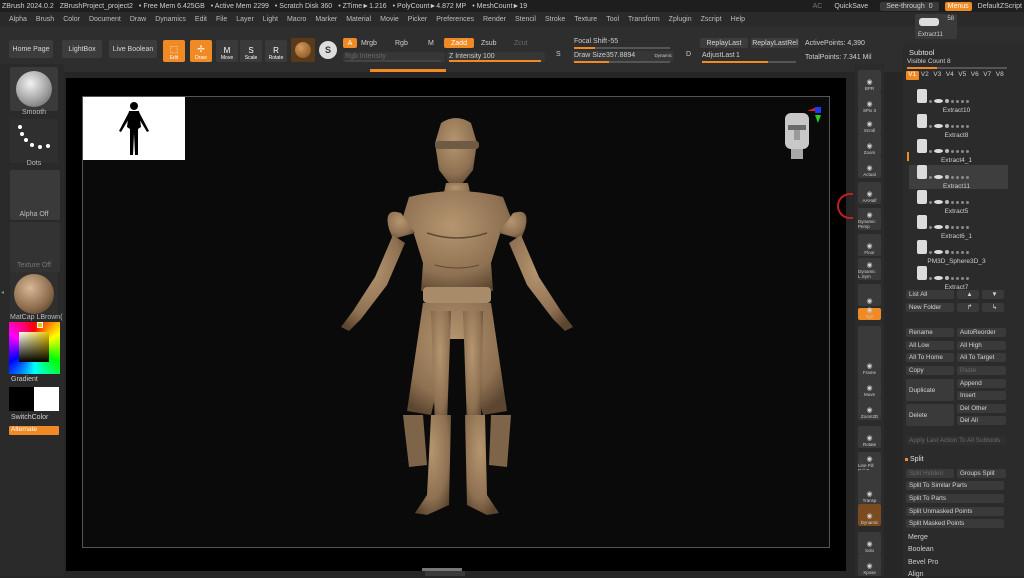  I want to click on zcut-button: Zcut, so click(521, 43).